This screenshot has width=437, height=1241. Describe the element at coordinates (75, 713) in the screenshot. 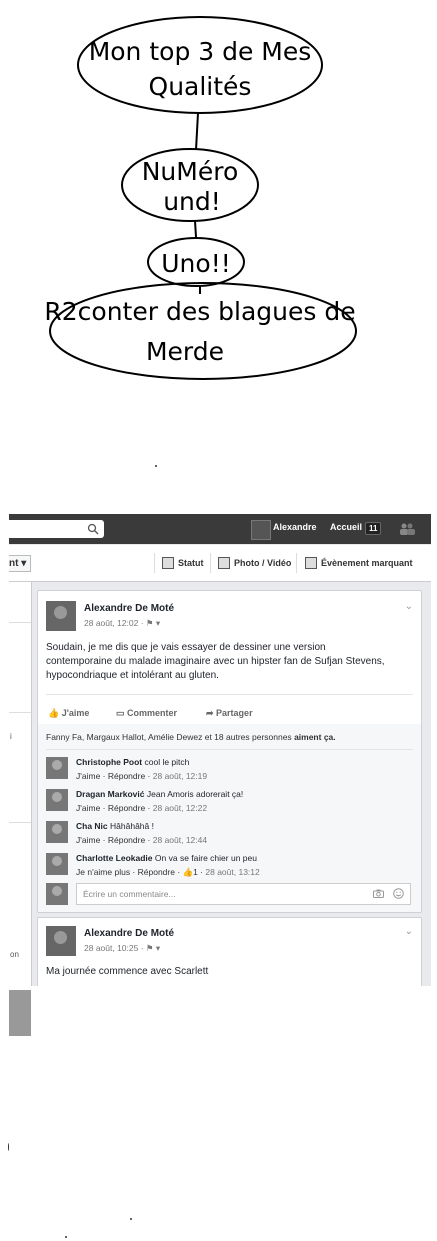

I see `like-label: J'aime` at that location.